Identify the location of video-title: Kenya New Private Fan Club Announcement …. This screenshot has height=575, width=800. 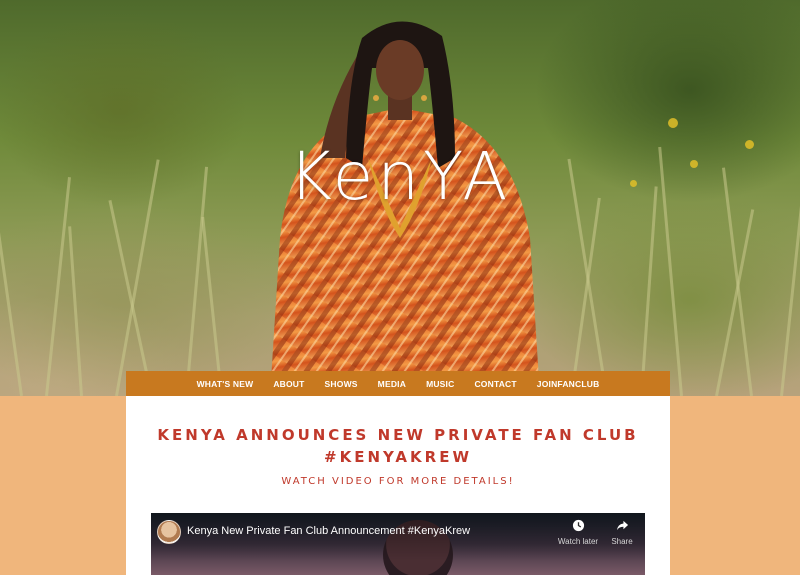
(352, 531).